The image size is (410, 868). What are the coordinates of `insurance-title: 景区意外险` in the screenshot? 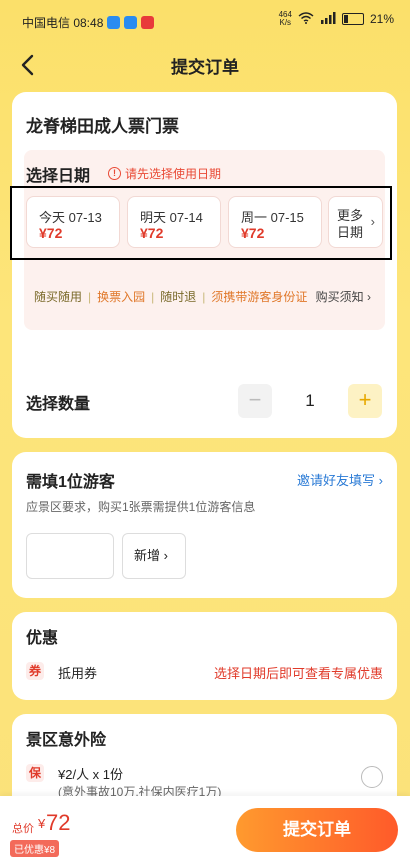 It's located at (66, 740).